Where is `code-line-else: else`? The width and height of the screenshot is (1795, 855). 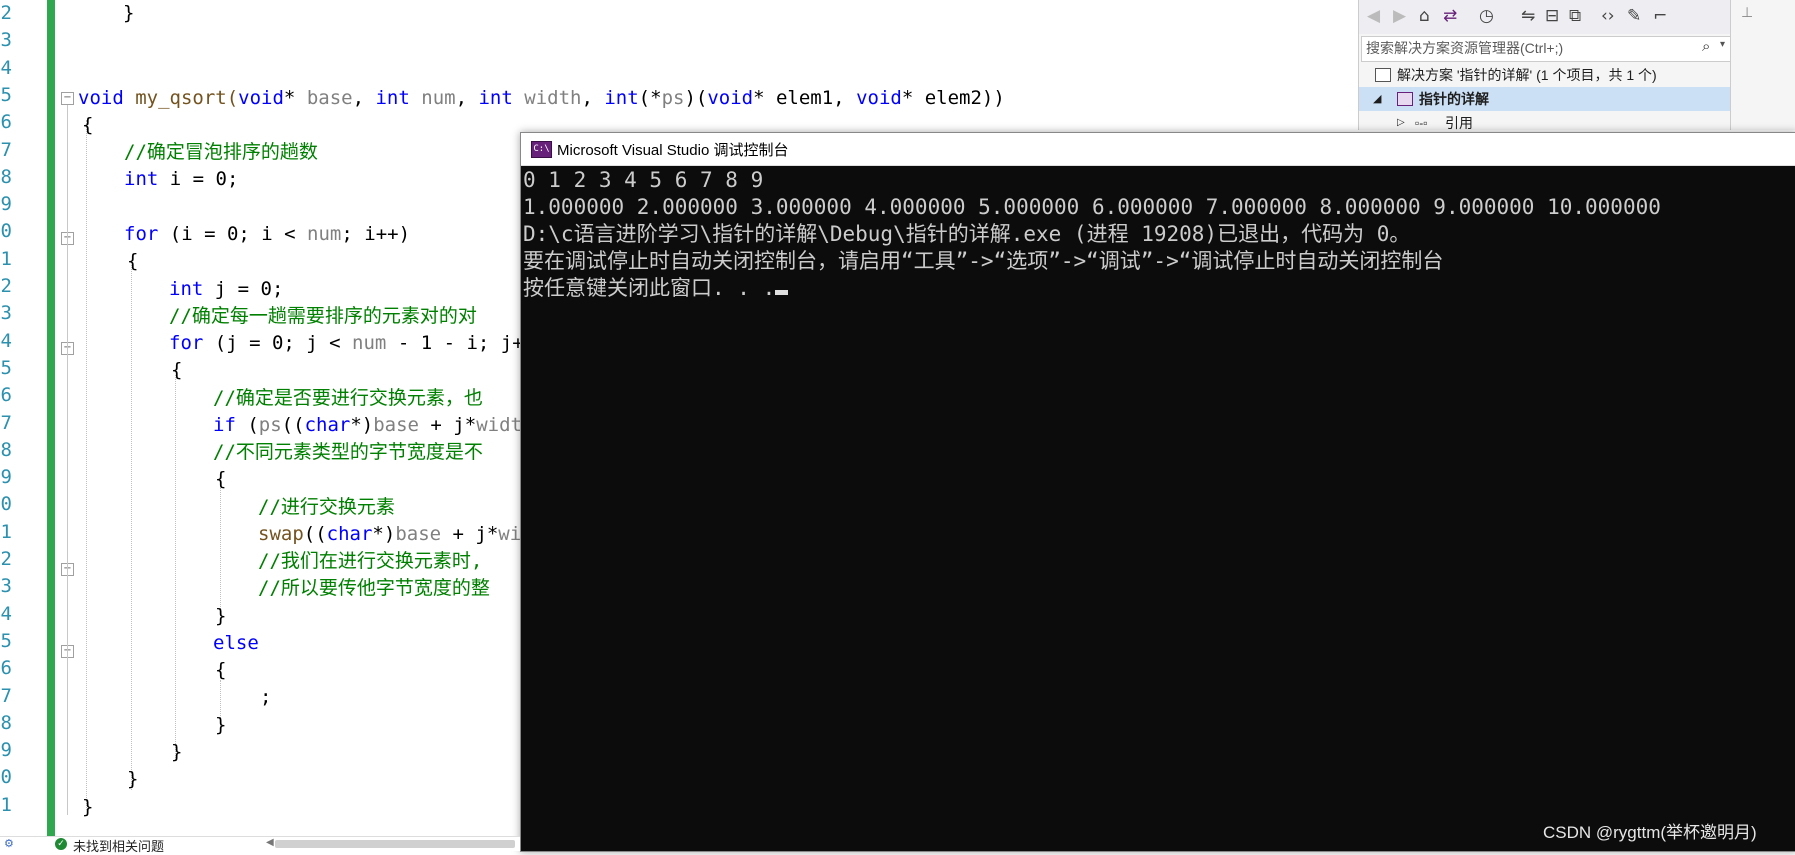
code-line-else: else is located at coordinates (236, 643).